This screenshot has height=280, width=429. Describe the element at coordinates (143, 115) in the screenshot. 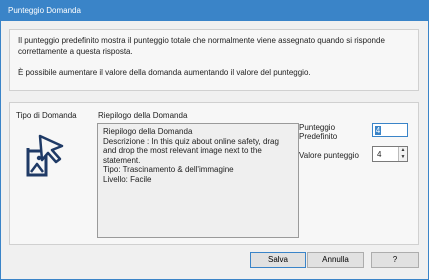

I see `summary-header: Riepilogo della Domanda` at that location.